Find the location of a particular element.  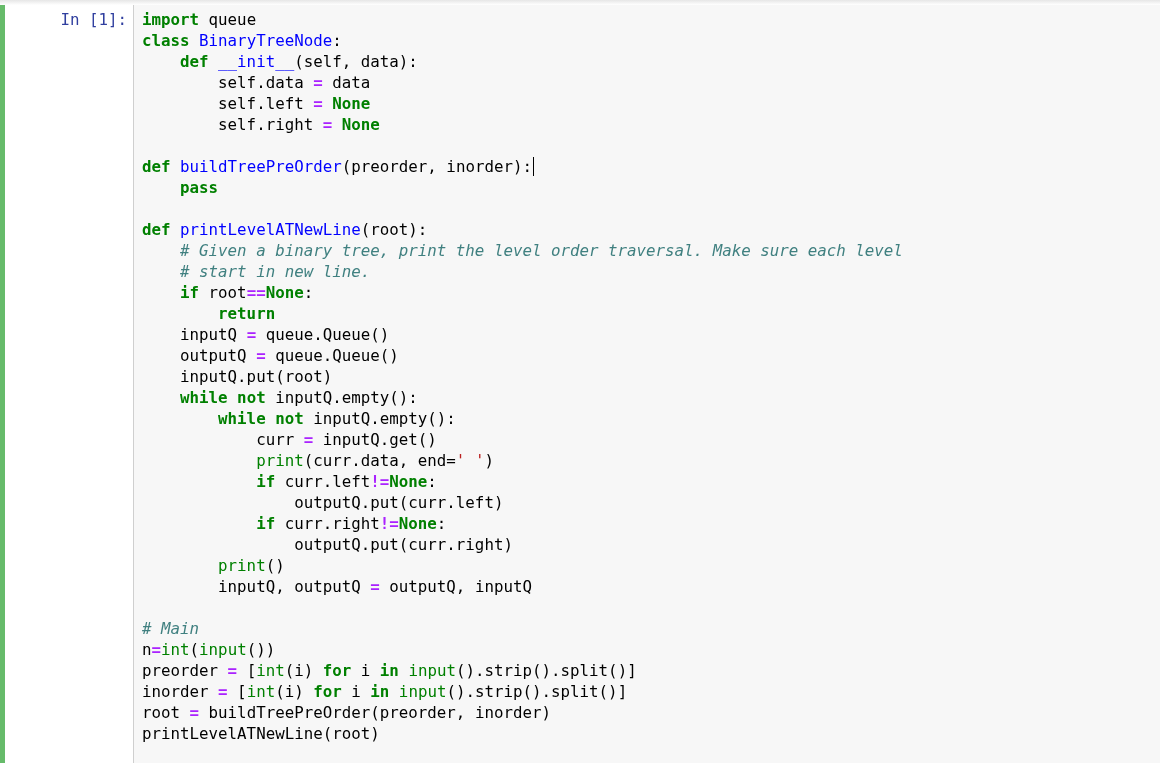

code-line: return is located at coordinates (246, 313).